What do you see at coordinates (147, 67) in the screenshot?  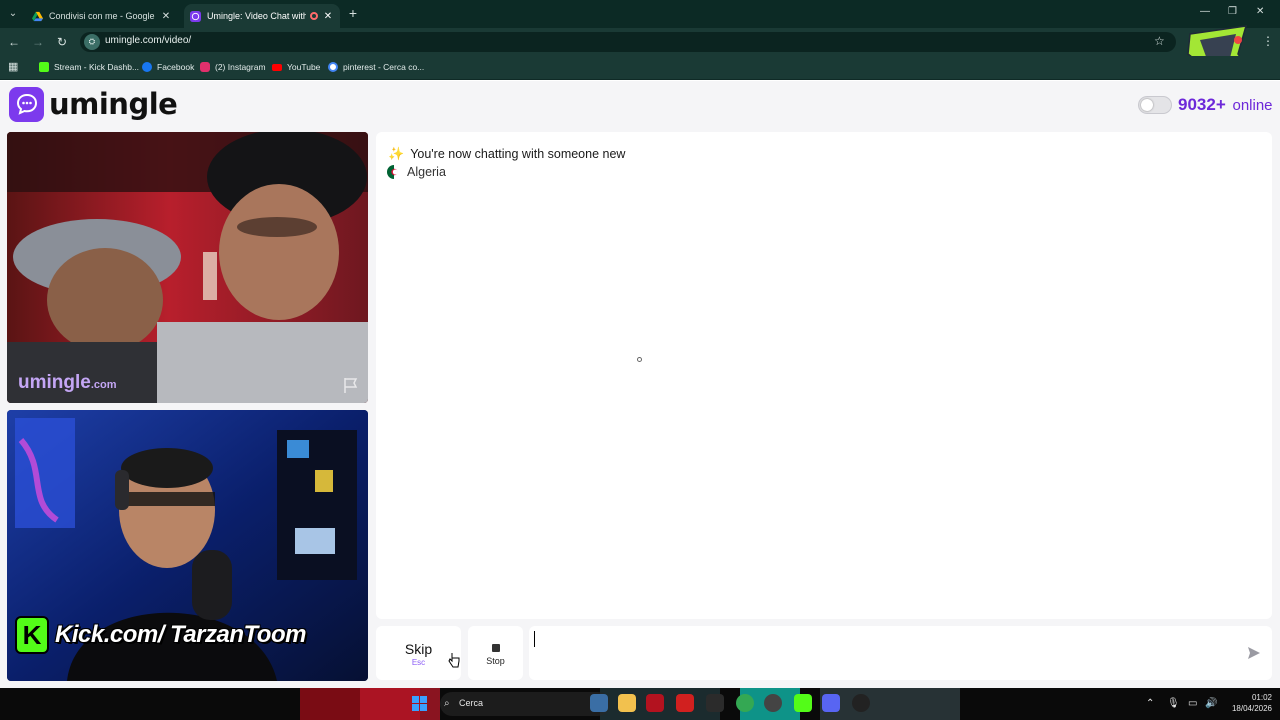 I see `facebook-icon` at bounding box center [147, 67].